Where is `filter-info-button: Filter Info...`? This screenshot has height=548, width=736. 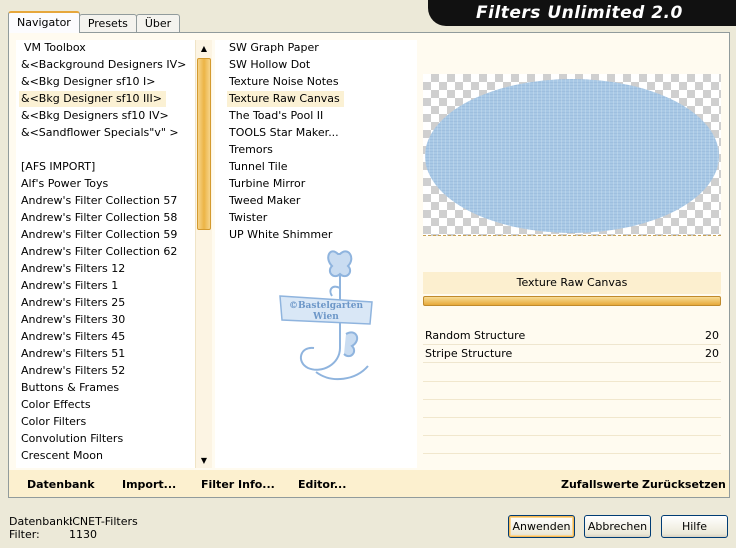 filter-info-button: Filter Info... is located at coordinates (238, 484).